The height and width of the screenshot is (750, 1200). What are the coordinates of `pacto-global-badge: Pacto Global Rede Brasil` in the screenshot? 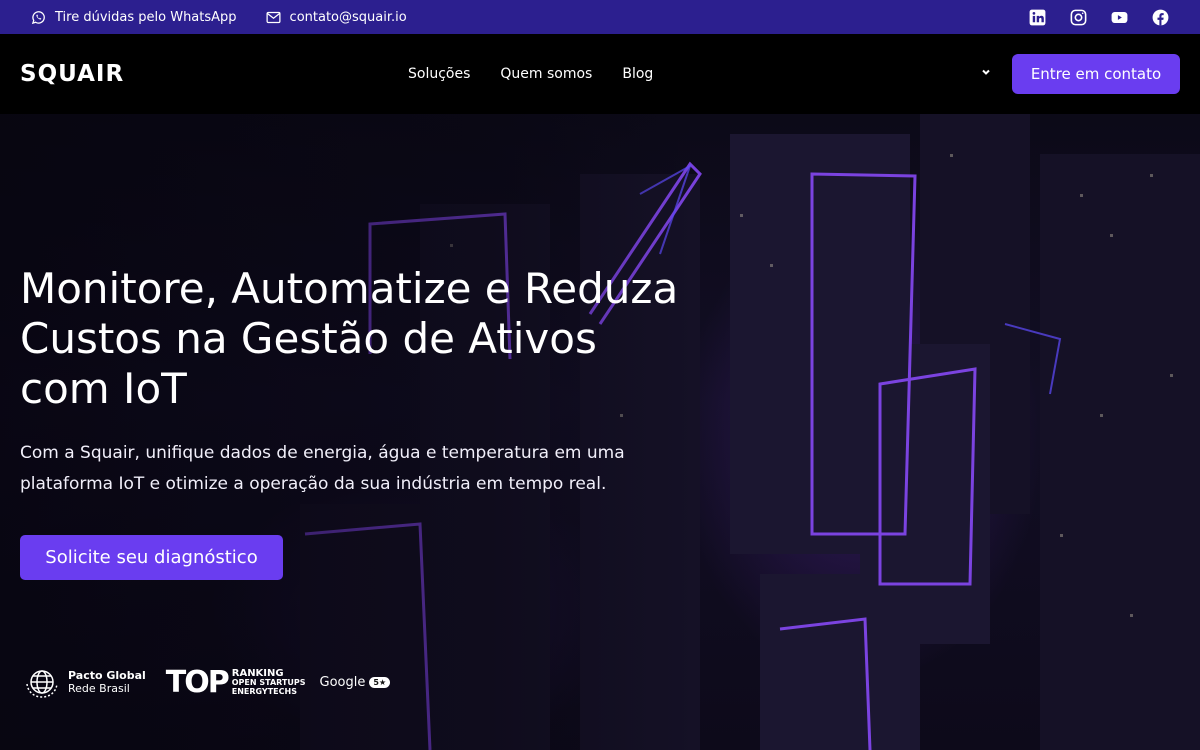 It's located at (84, 682).